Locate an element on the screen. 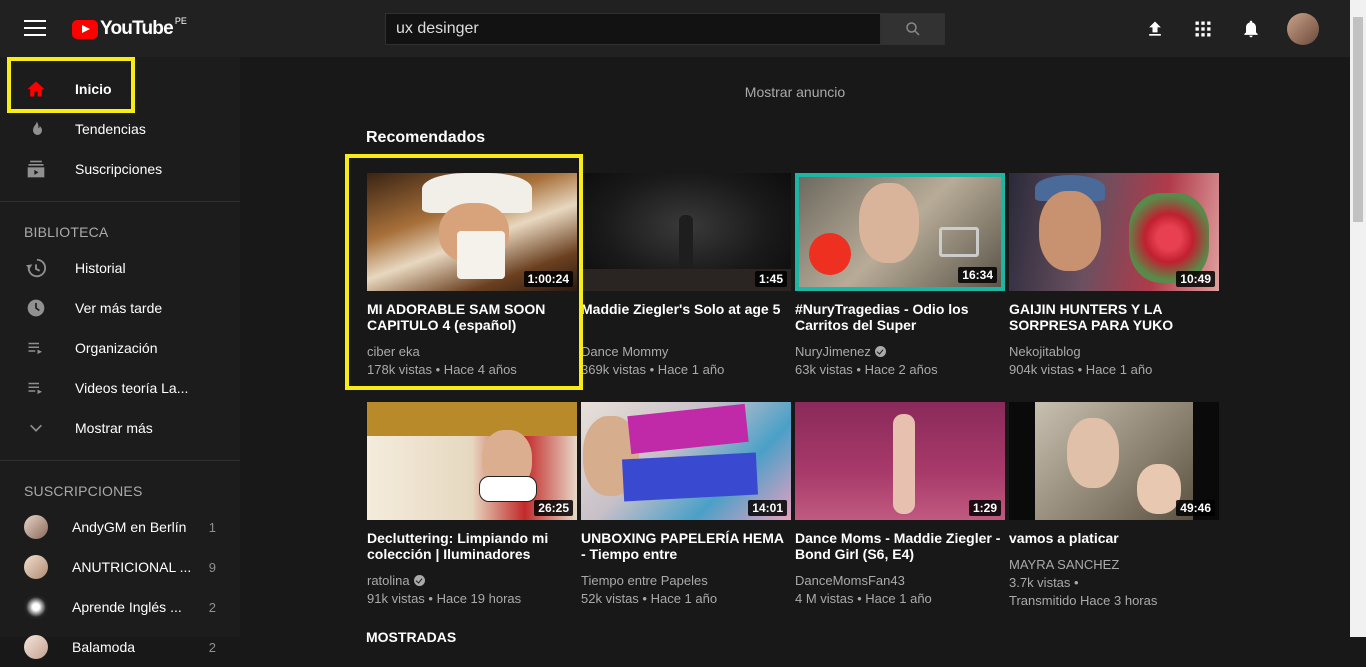 The height and width of the screenshot is (667, 1366). sidebar-item-mostrar-mas: Mostrar más is located at coordinates (120, 428).